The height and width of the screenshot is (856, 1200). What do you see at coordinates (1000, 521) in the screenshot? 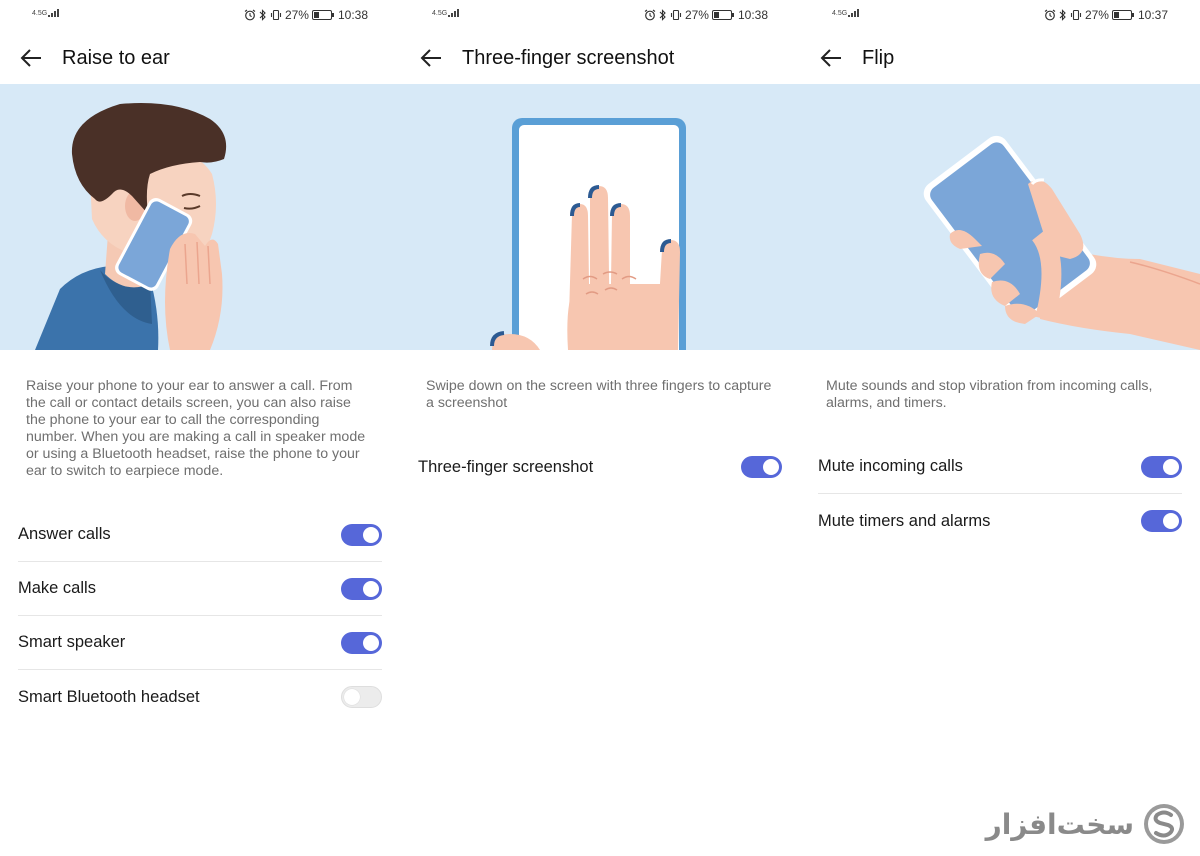
I see `setting-mute-timers-and-alarms: Mute timers and alarms` at bounding box center [1000, 521].